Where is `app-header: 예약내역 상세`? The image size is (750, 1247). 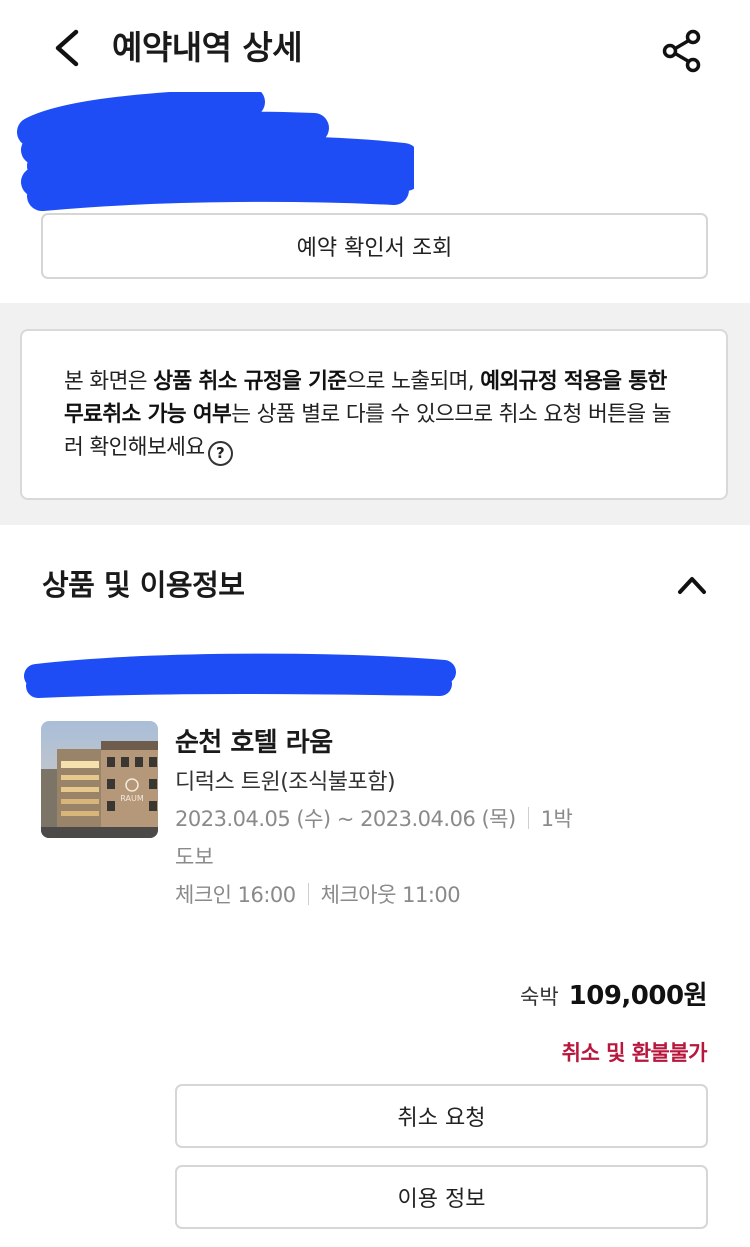 app-header: 예약내역 상세 is located at coordinates (375, 48).